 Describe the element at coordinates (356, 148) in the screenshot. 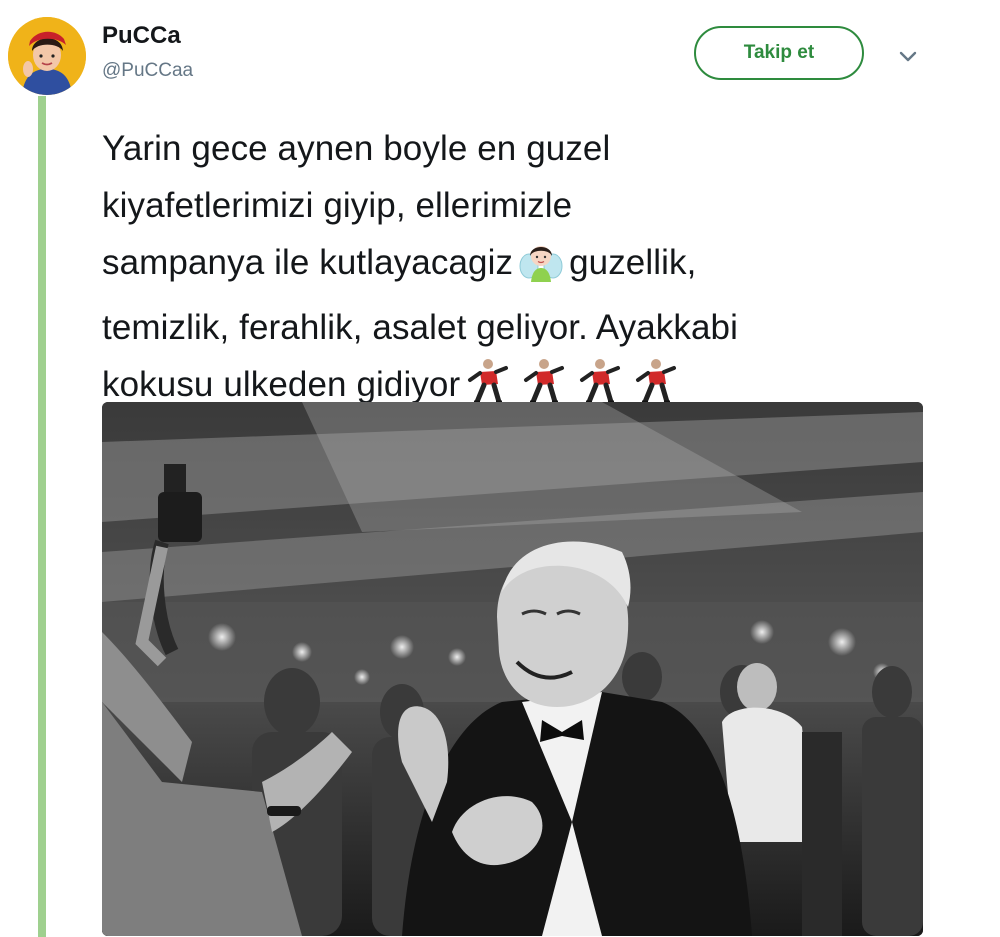

I see `tweet-line: Yarin gece aynen boyle en guzel` at that location.